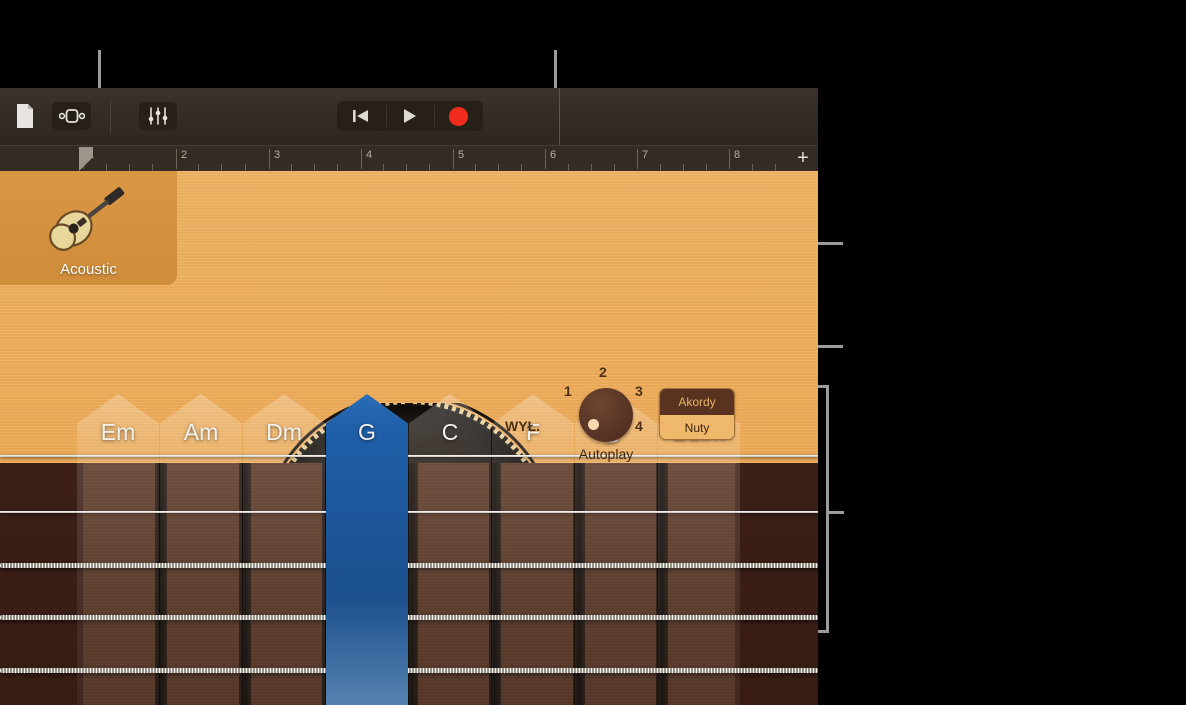 This screenshot has width=1186, height=705. What do you see at coordinates (639, 426) in the screenshot?
I see `autoplay-label-4: 4` at bounding box center [639, 426].